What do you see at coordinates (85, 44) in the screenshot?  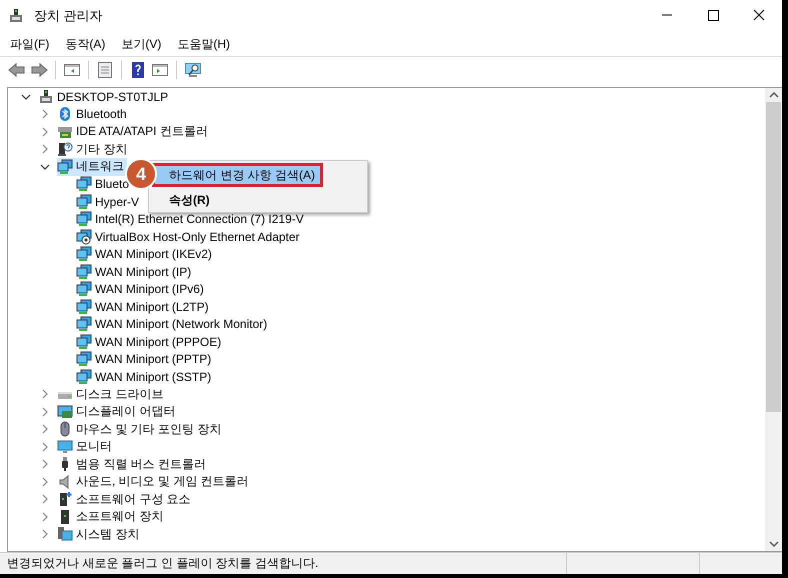 I see `menu-item: 동작(A)` at bounding box center [85, 44].